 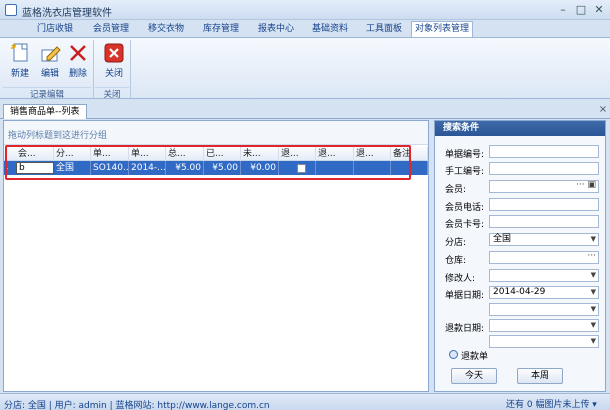 I want to click on today-button: 今天, so click(x=474, y=376).